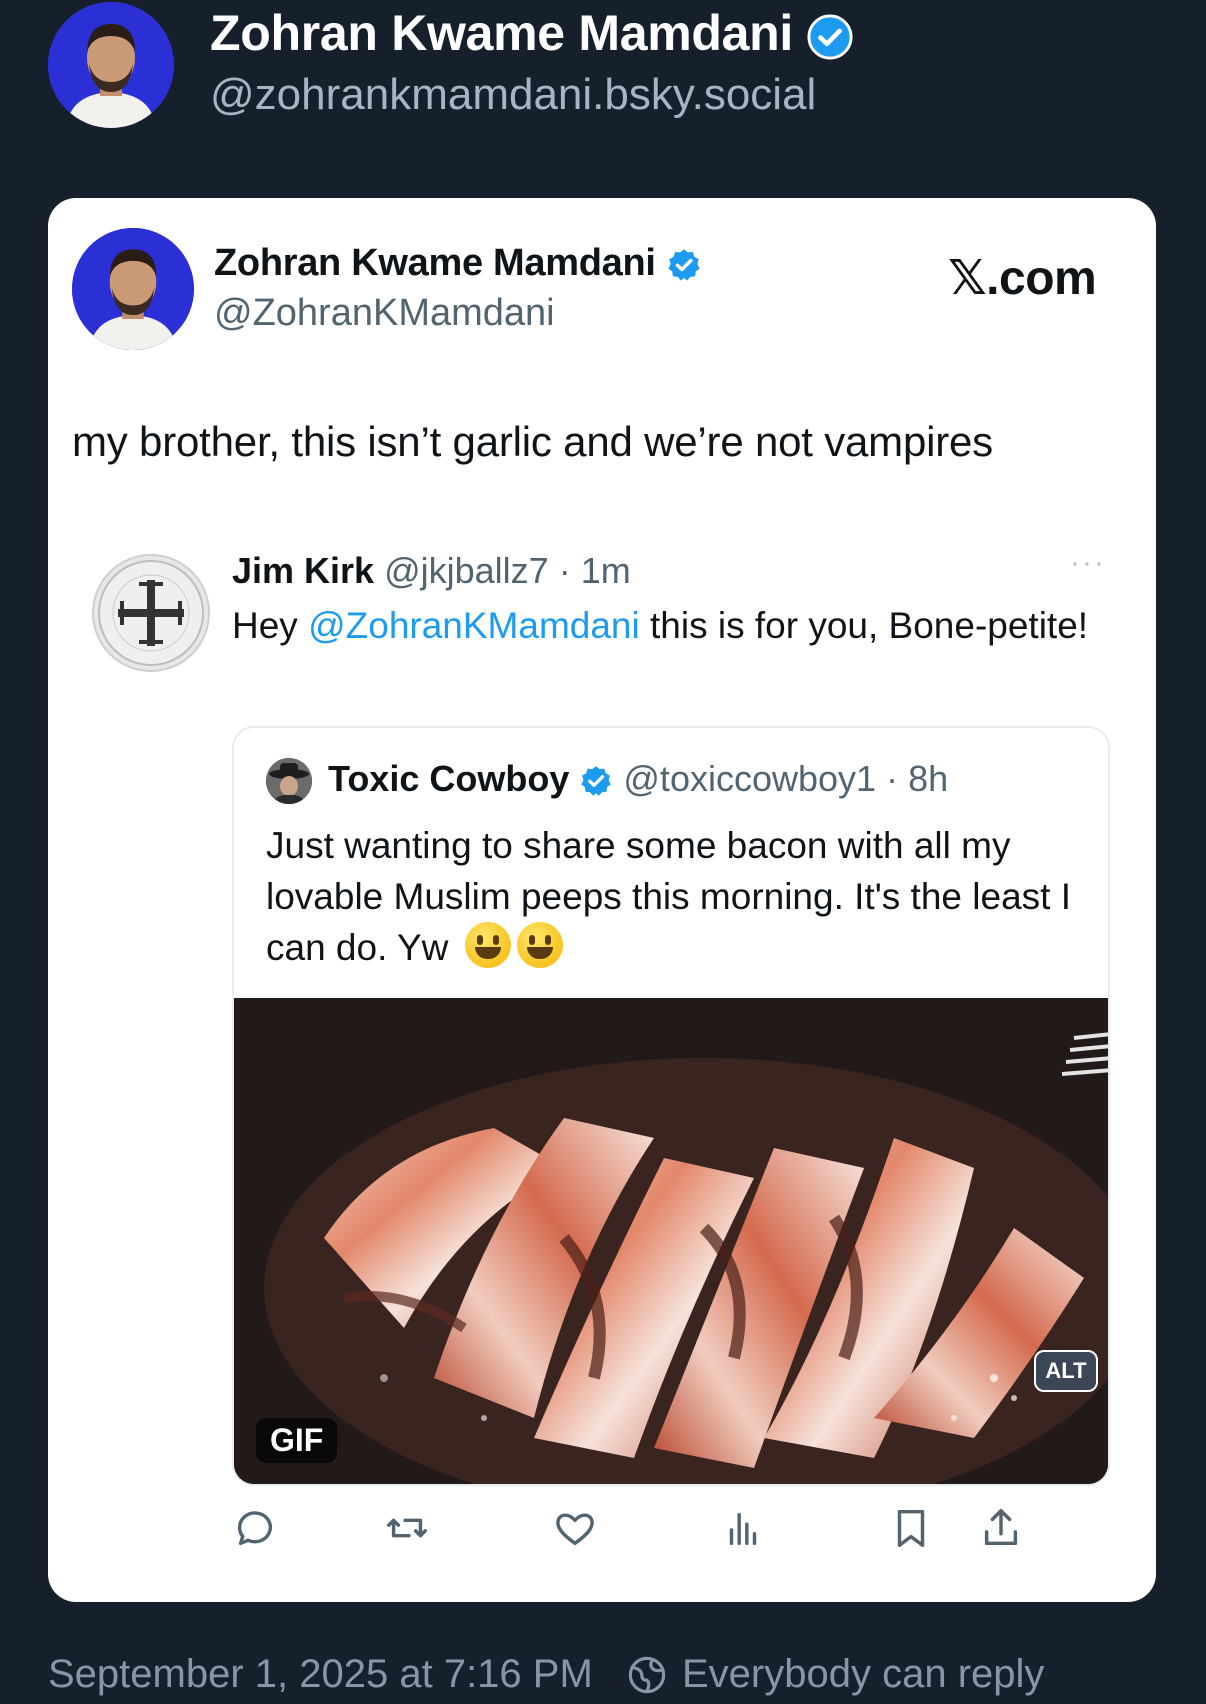 The image size is (1206, 1704). I want to click on author-avatar, so click(111, 65).